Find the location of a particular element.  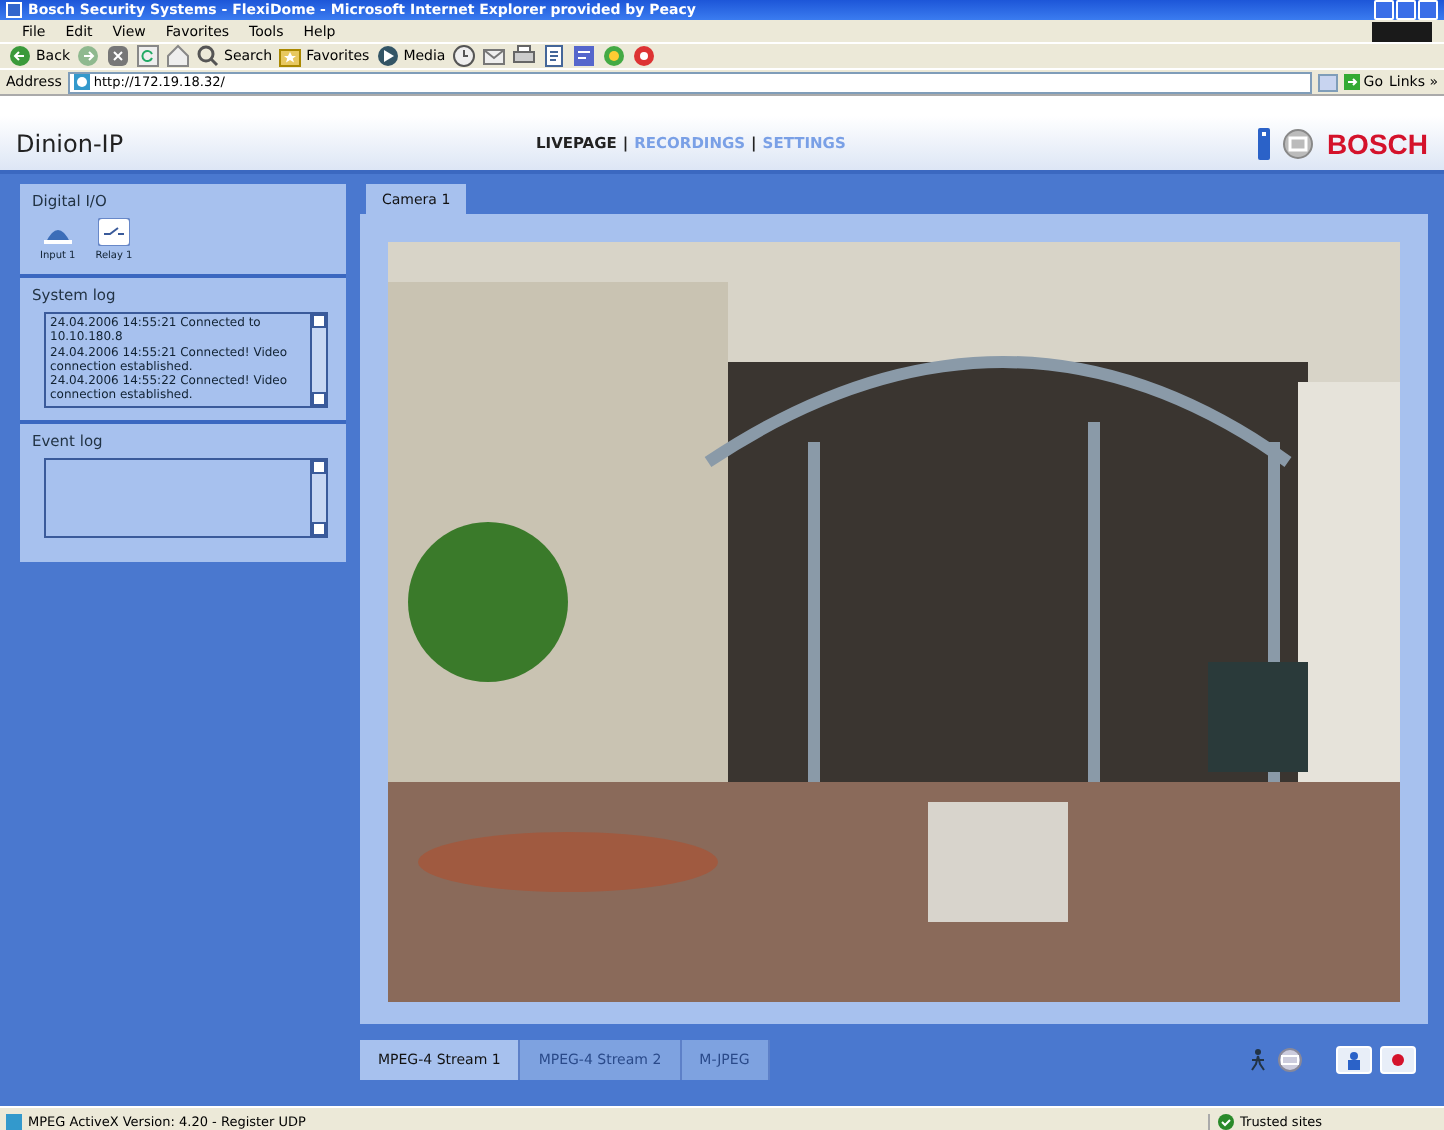

camera-dome-icon is located at coordinates (1290, 1060).